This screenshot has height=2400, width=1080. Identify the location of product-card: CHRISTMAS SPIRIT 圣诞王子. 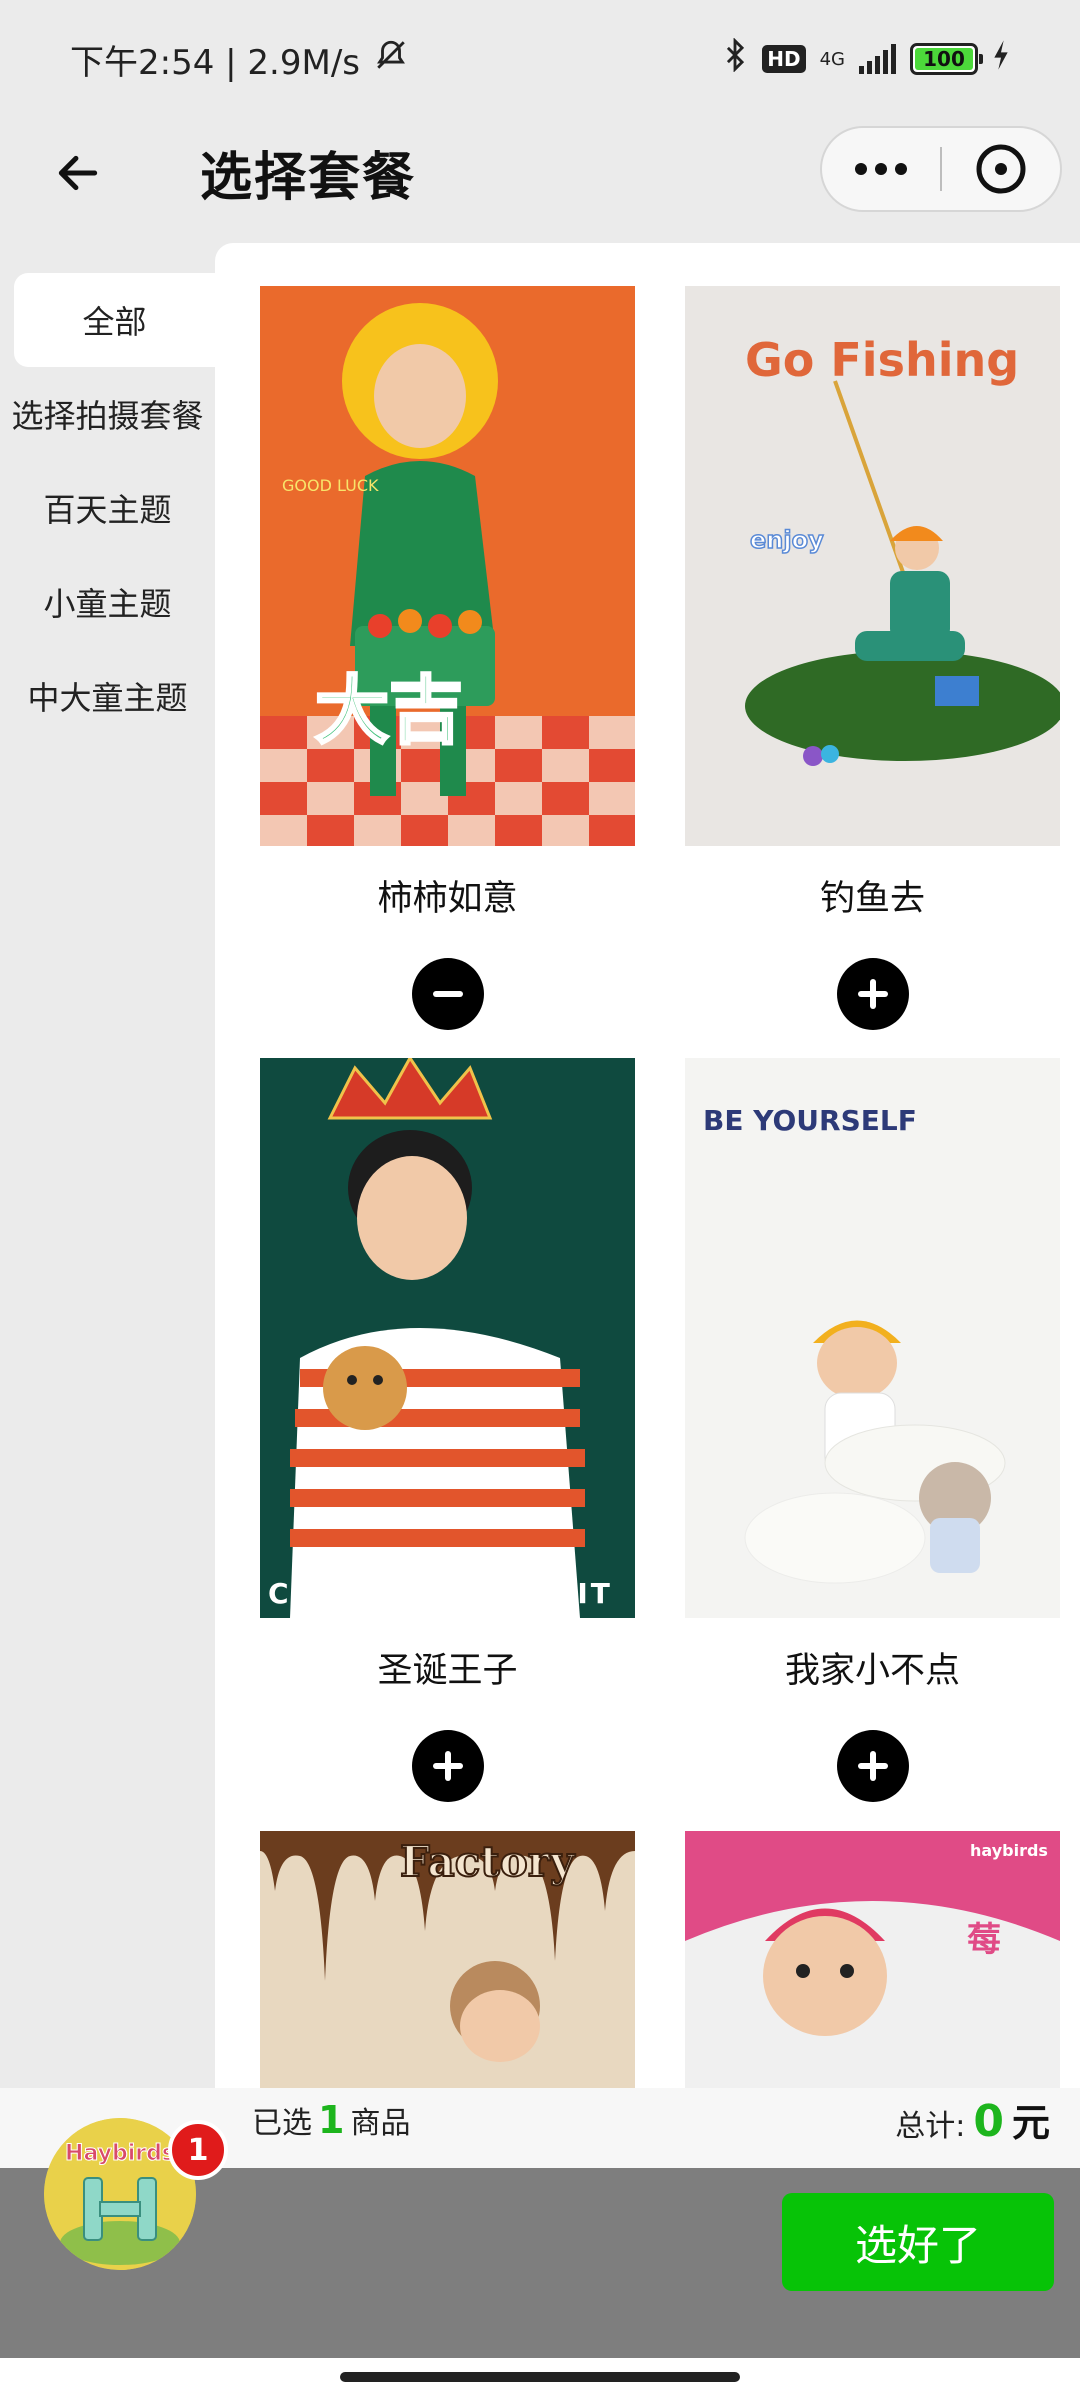
(447, 1430).